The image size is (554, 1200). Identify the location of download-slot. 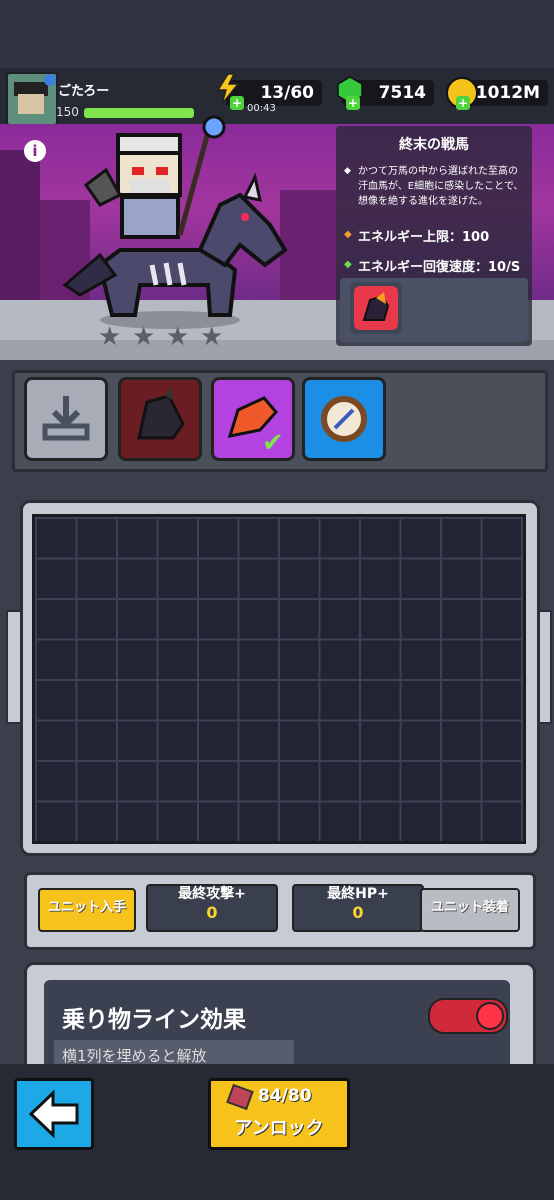
(66, 419).